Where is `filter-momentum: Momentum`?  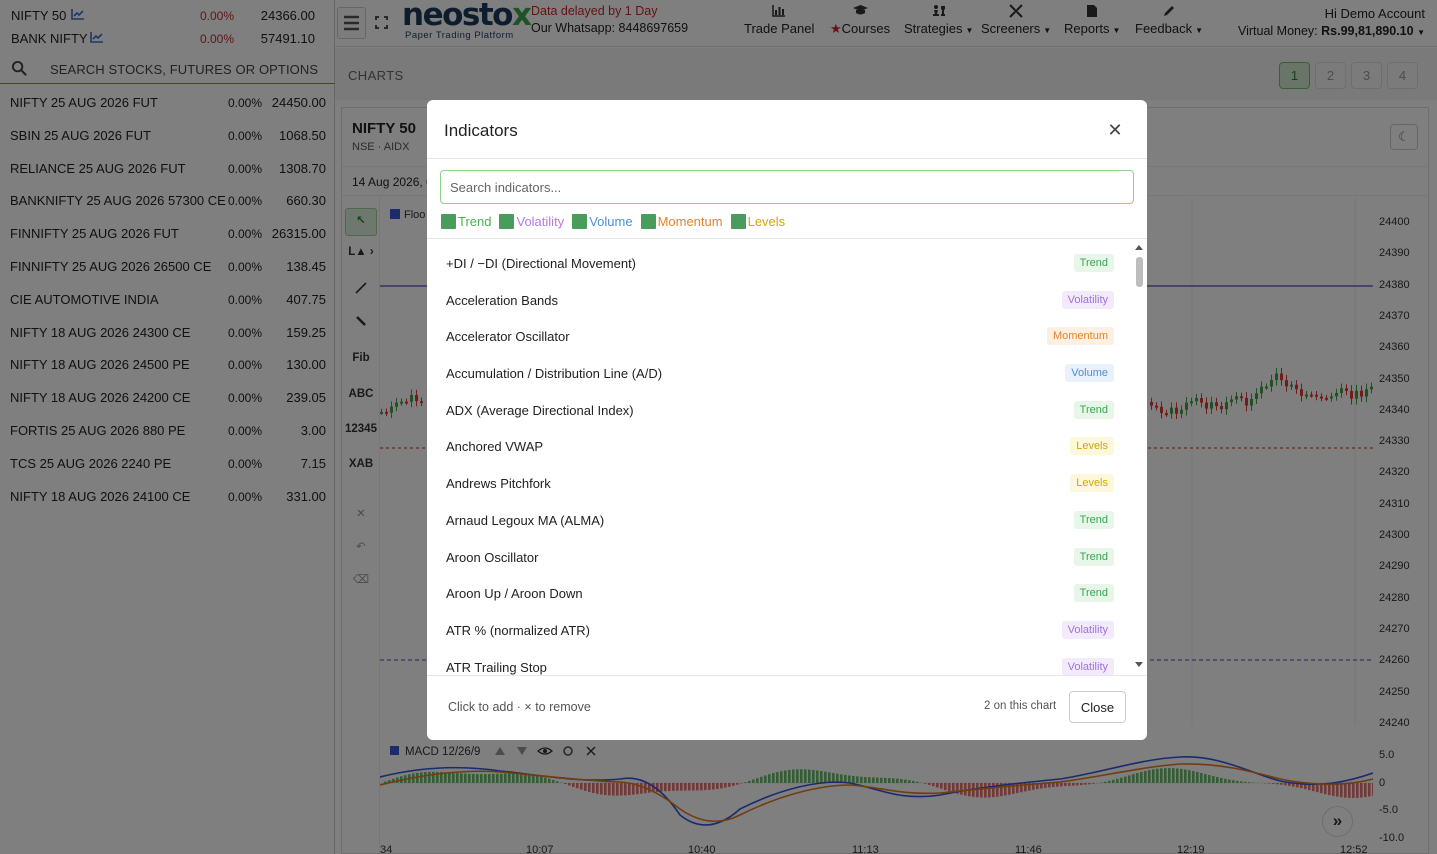 filter-momentum: Momentum is located at coordinates (681, 221).